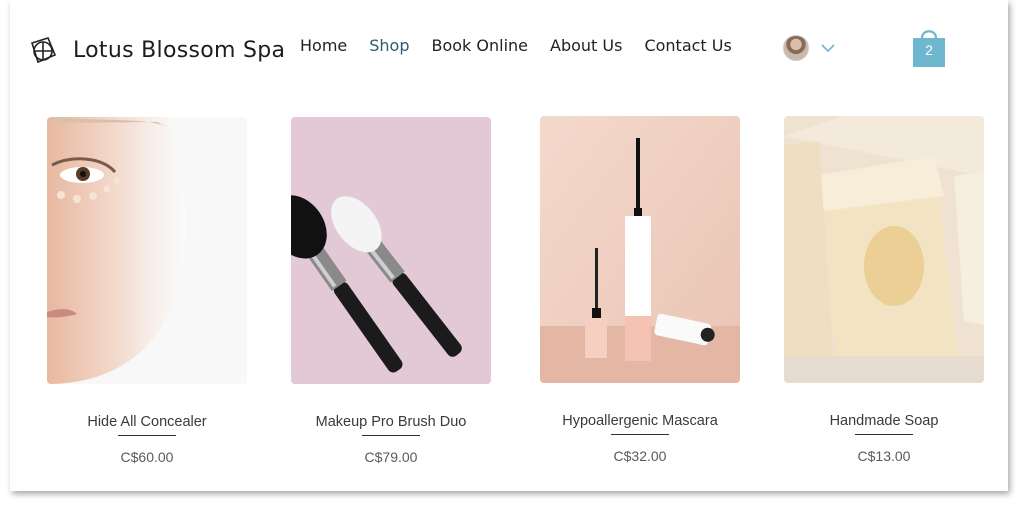  Describe the element at coordinates (179, 50) in the screenshot. I see `brand-name: Lotus Blossom Spa` at that location.